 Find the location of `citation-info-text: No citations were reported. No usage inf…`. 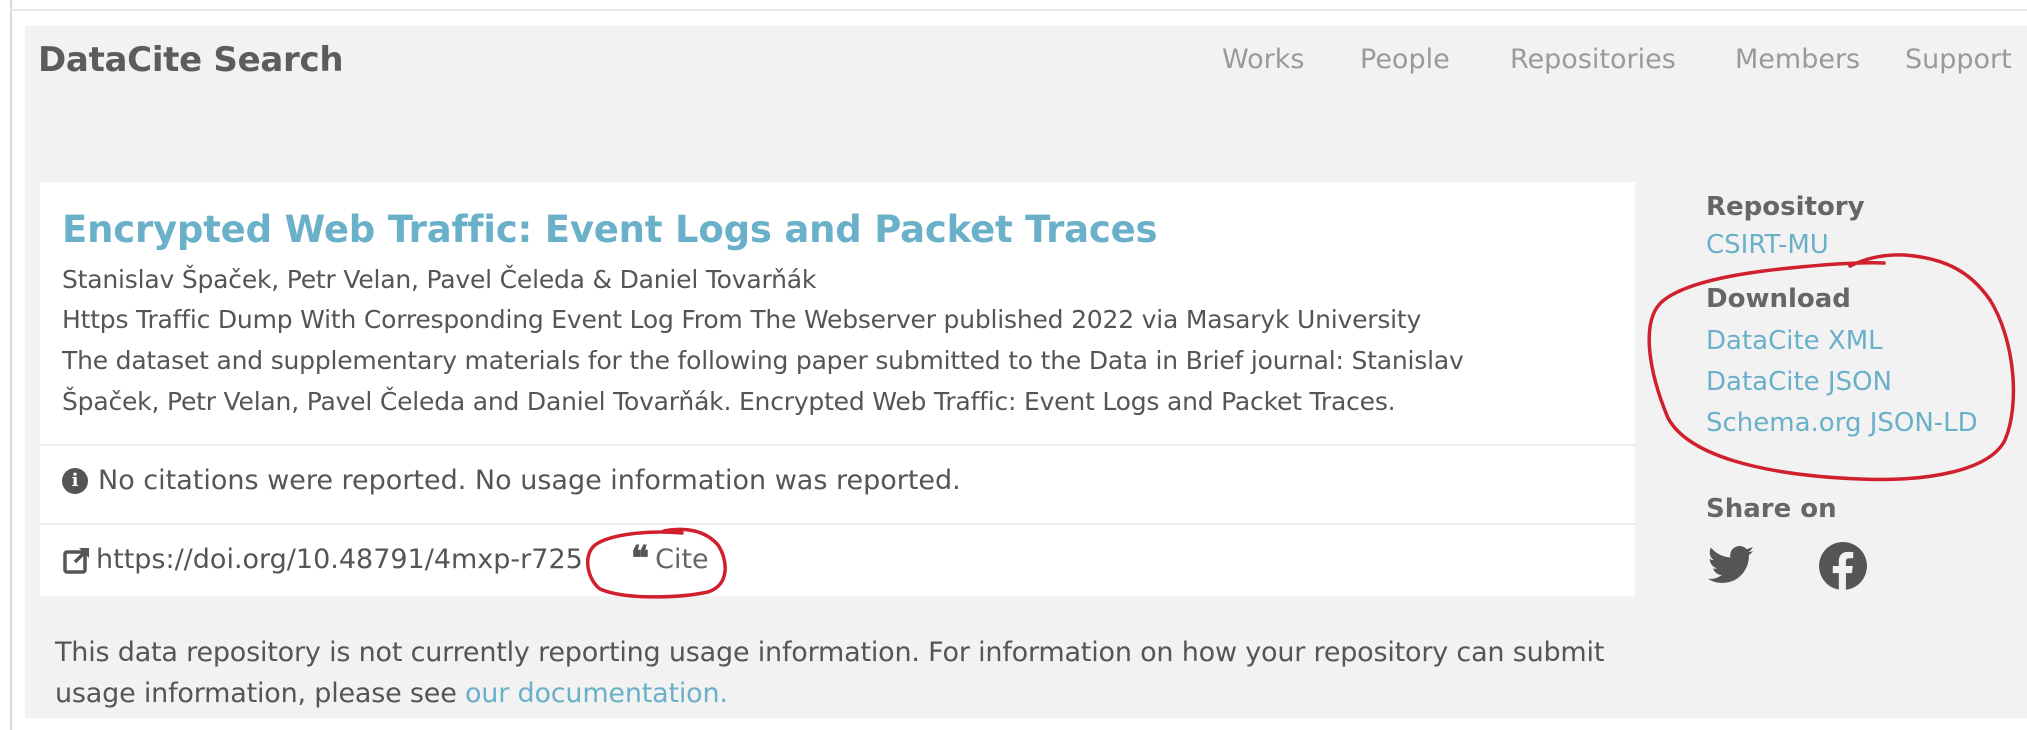

citation-info-text: No citations were reported. No usage inf… is located at coordinates (529, 480).